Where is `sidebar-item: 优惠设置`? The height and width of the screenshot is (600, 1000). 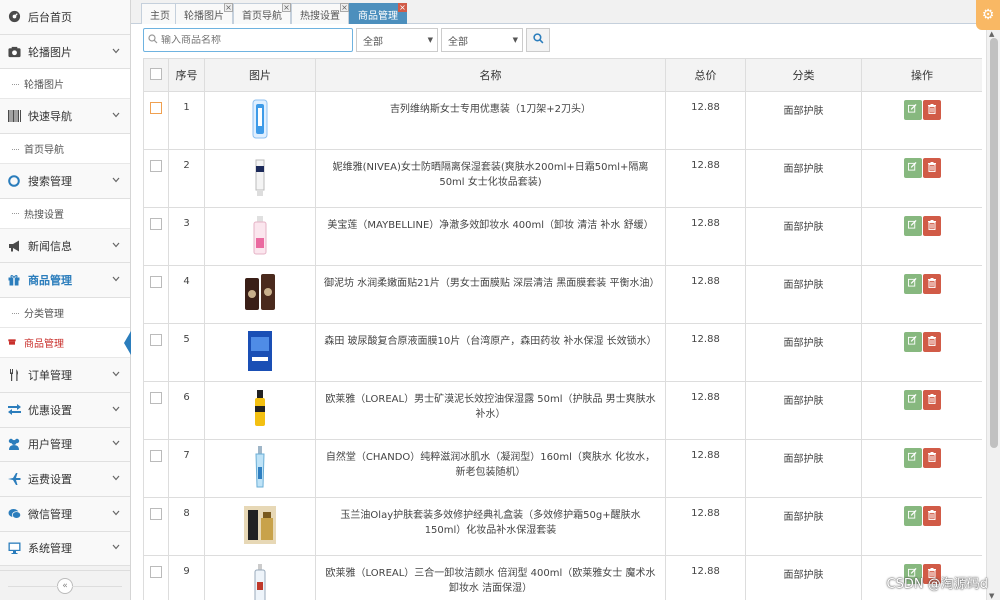
sidebar-item: 优惠设置 is located at coordinates (65, 410).